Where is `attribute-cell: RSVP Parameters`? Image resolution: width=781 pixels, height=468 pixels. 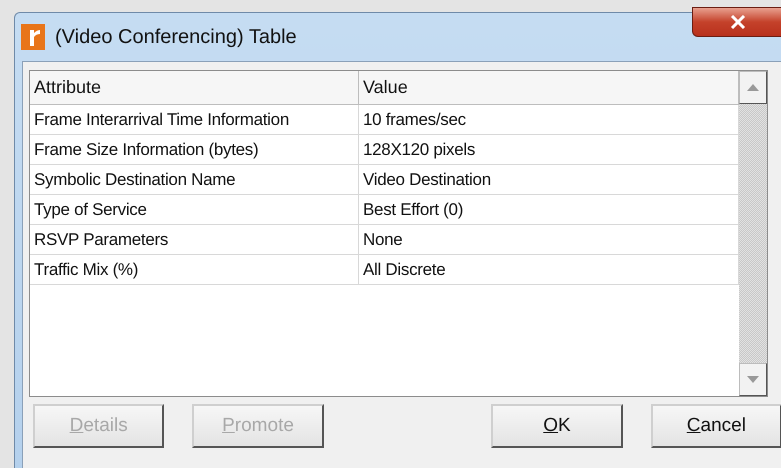
attribute-cell: RSVP Parameters is located at coordinates (194, 239).